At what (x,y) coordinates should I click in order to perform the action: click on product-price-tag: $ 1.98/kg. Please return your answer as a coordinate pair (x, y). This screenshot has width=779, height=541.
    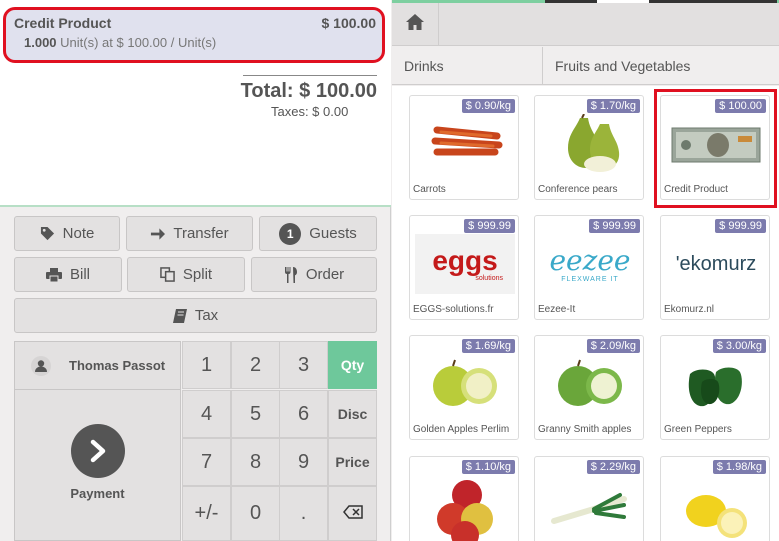
    Looking at the image, I should click on (739, 467).